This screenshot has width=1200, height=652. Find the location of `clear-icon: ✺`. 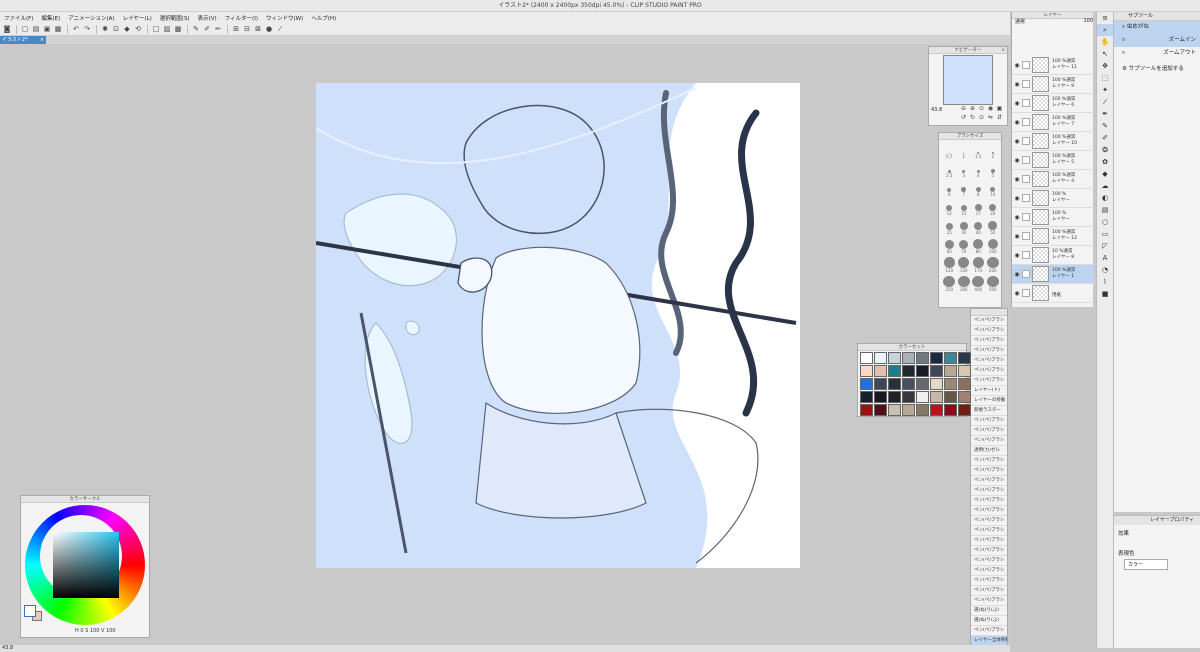

clear-icon: ✺ is located at coordinates (105, 29).